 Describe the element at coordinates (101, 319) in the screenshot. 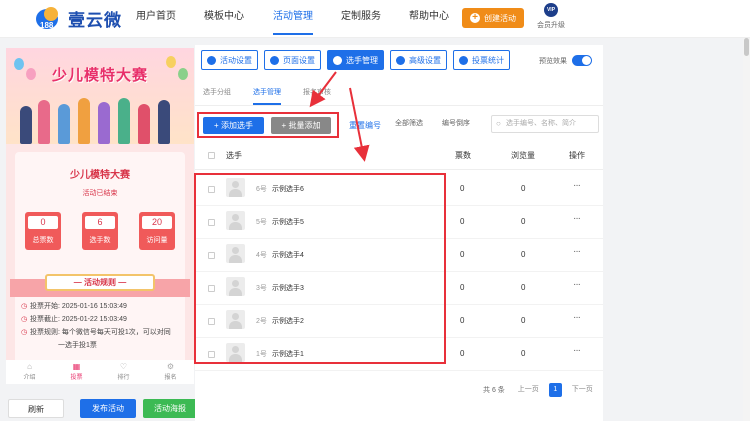

I see `rule-end: 投票截止: 2025-01-22 15:03:49` at that location.